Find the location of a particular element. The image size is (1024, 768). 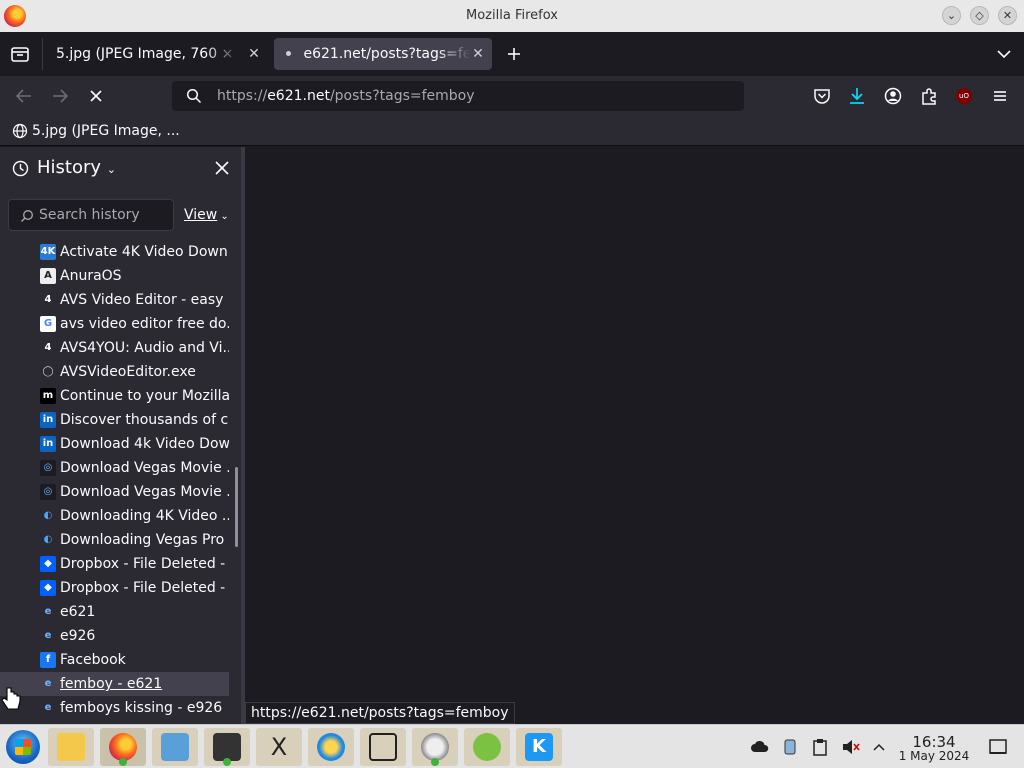

downloads-icon is located at coordinates (857, 96).